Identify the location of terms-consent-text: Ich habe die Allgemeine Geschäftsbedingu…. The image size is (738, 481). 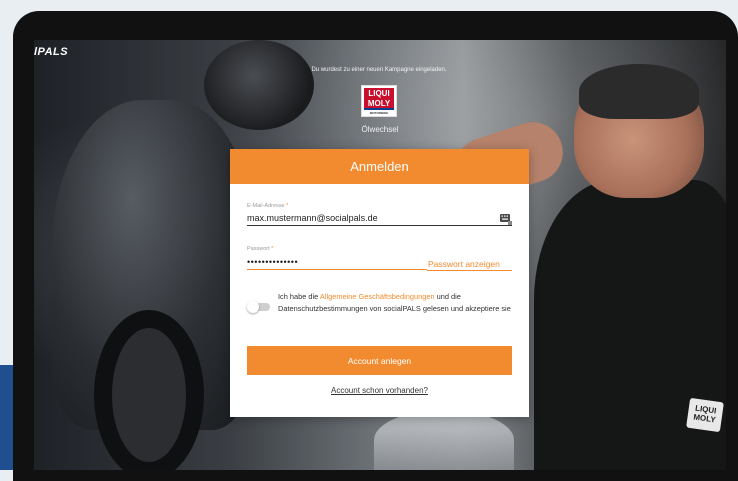
(394, 302).